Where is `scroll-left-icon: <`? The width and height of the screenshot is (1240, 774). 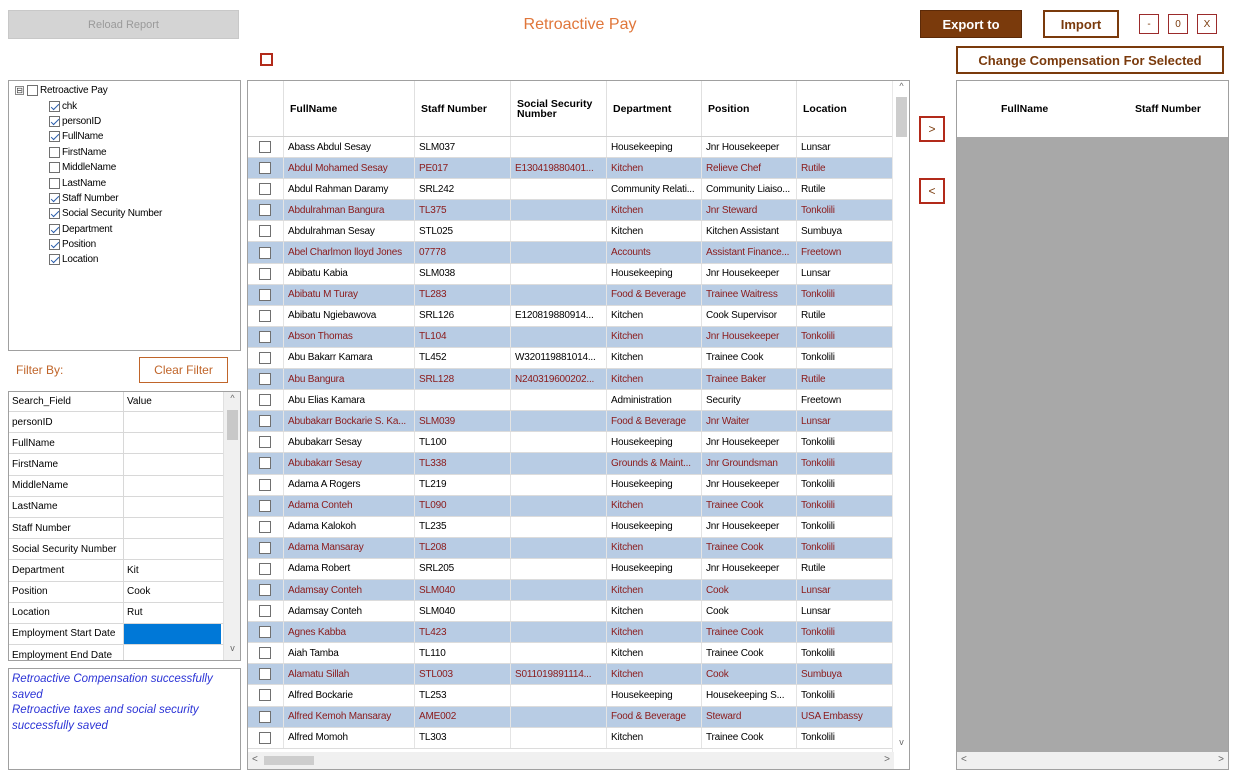
scroll-left-icon: < is located at coordinates (255, 759).